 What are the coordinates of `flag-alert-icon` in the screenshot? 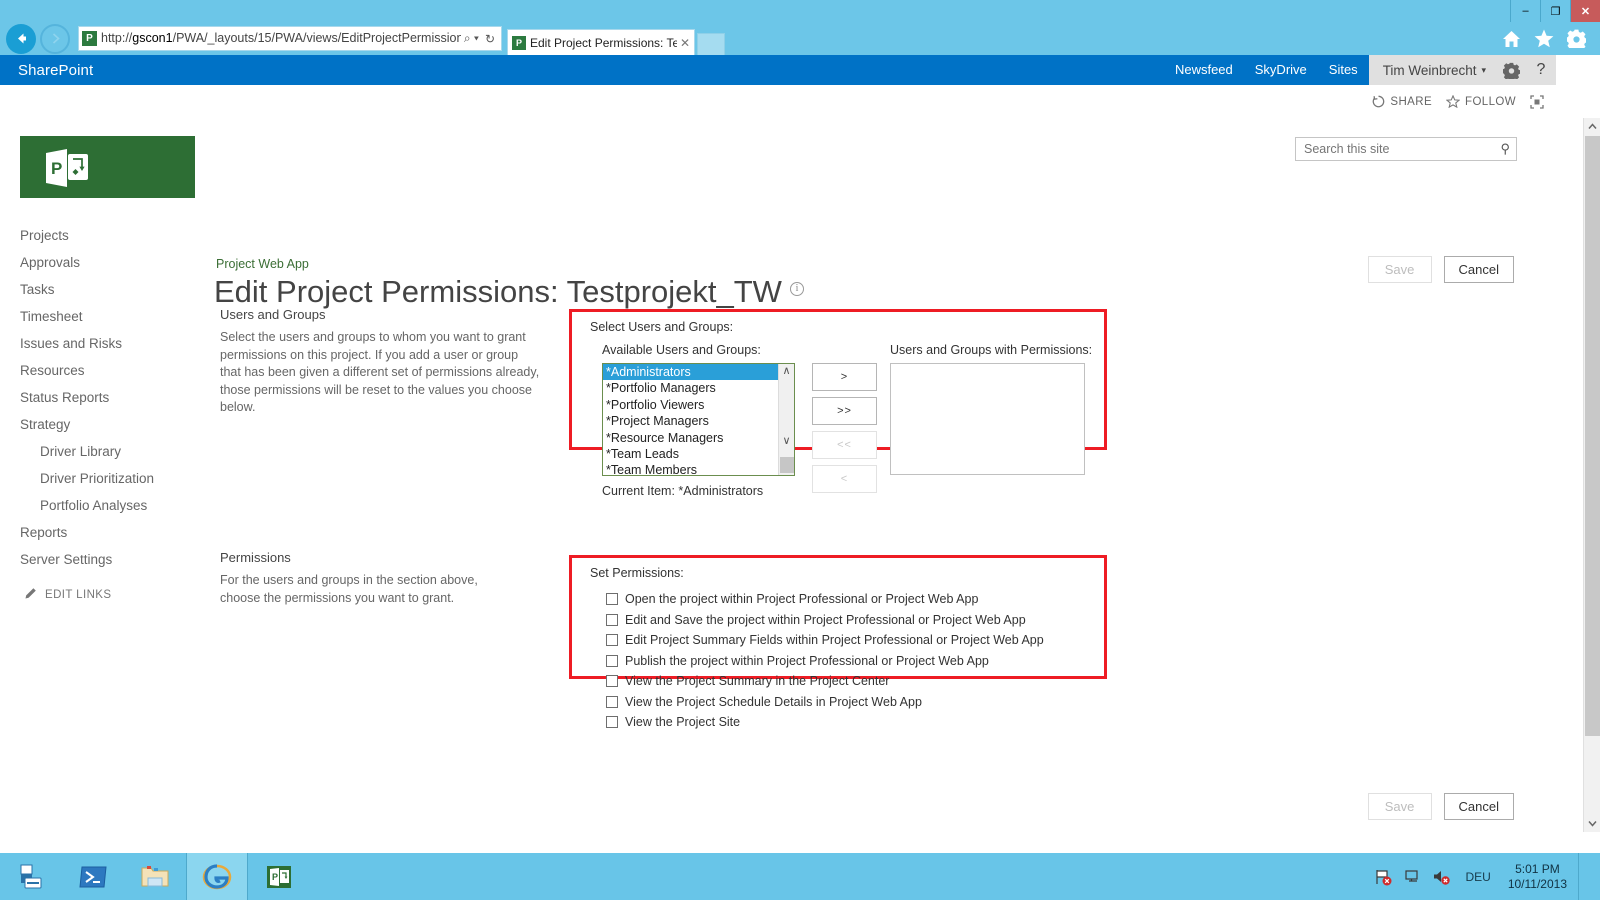 It's located at (1383, 877).